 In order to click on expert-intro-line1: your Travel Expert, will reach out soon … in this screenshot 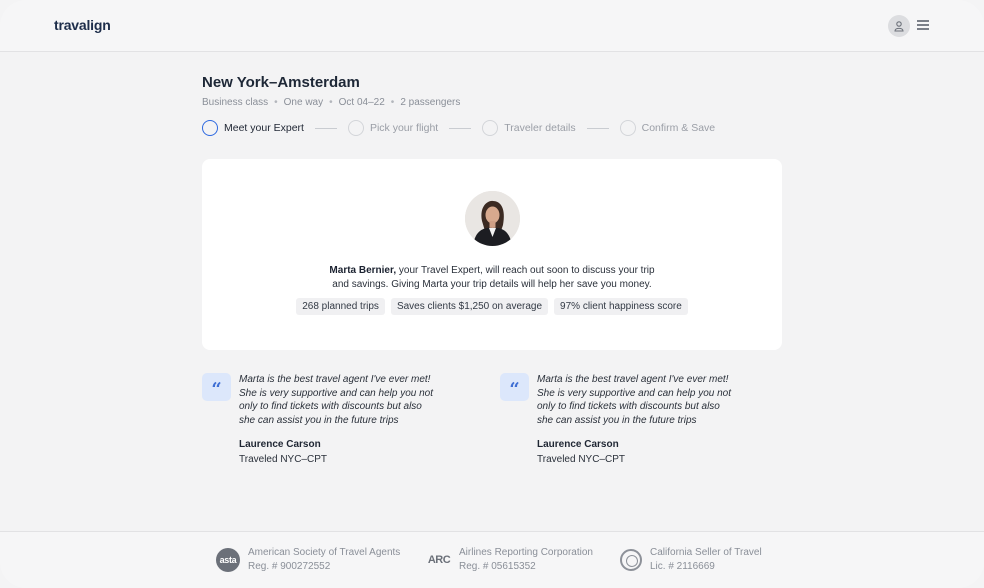, I will do `click(525, 270)`.